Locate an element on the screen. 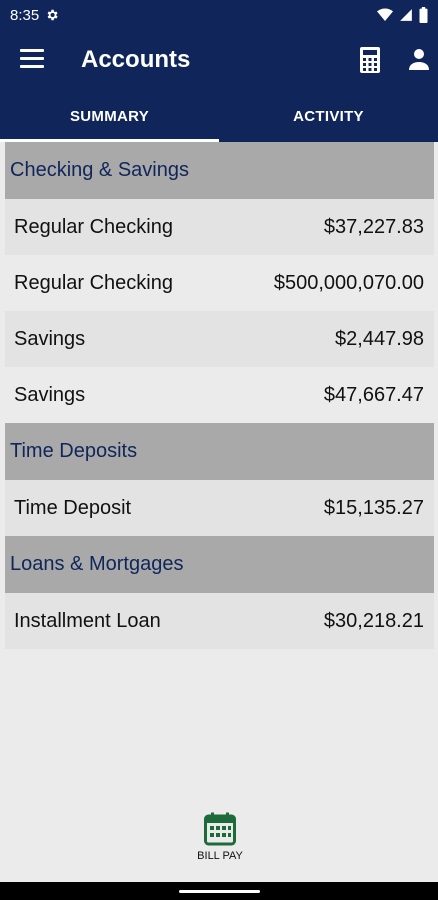 The width and height of the screenshot is (438, 900). app-bar: Accounts is located at coordinates (219, 60).